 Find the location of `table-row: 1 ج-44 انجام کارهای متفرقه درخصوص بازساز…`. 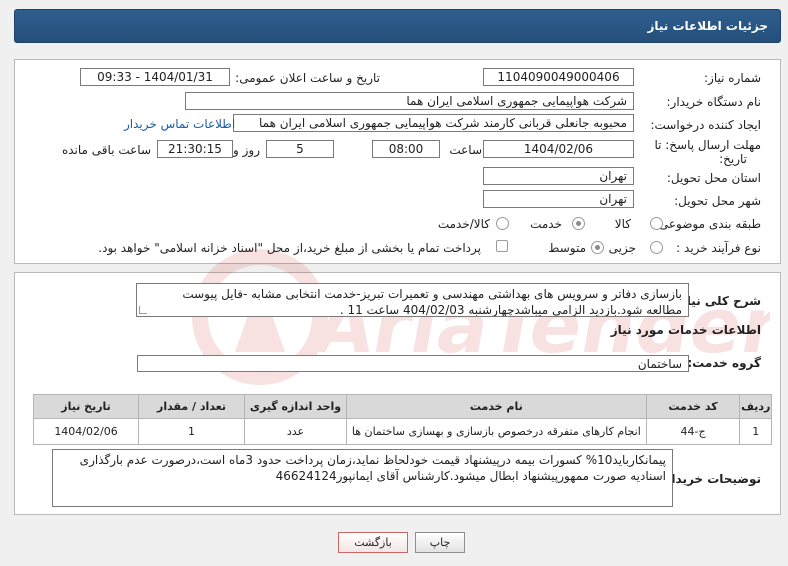

table-row: 1 ج-44 انجام کارهای متفرقه درخصوص بازساز… is located at coordinates (402, 431).